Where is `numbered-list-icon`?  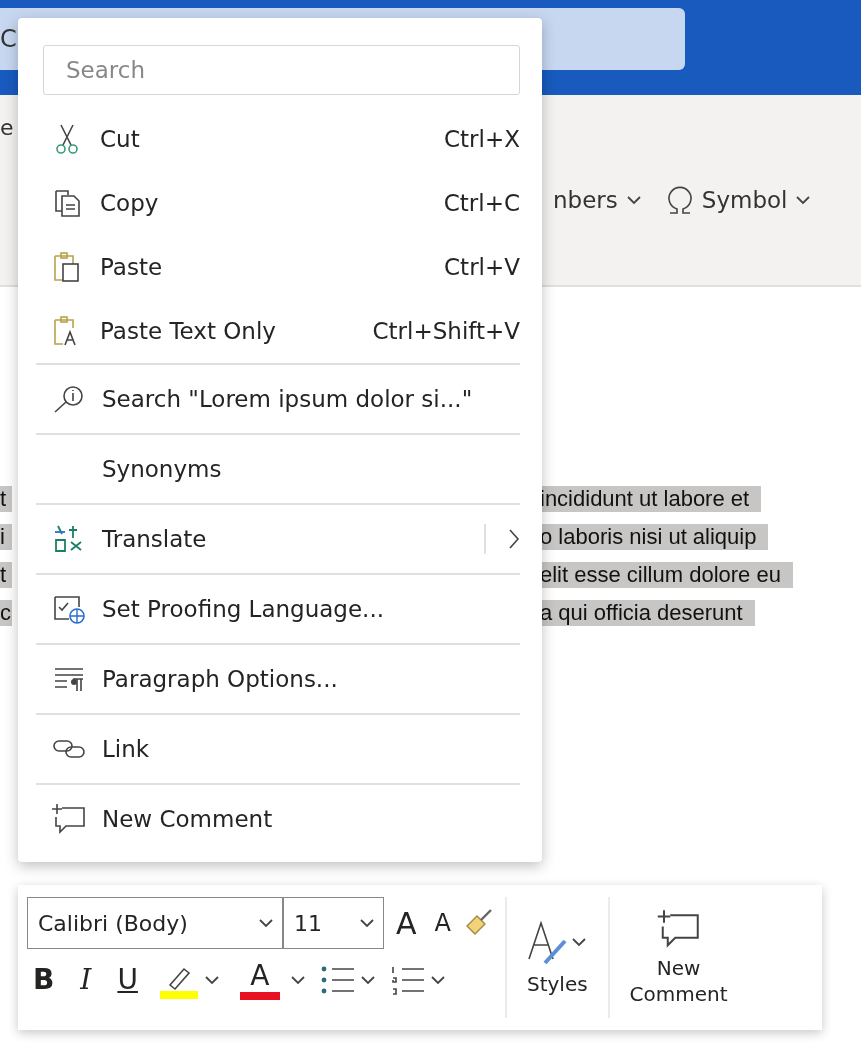 numbered-list-icon is located at coordinates (407, 979).